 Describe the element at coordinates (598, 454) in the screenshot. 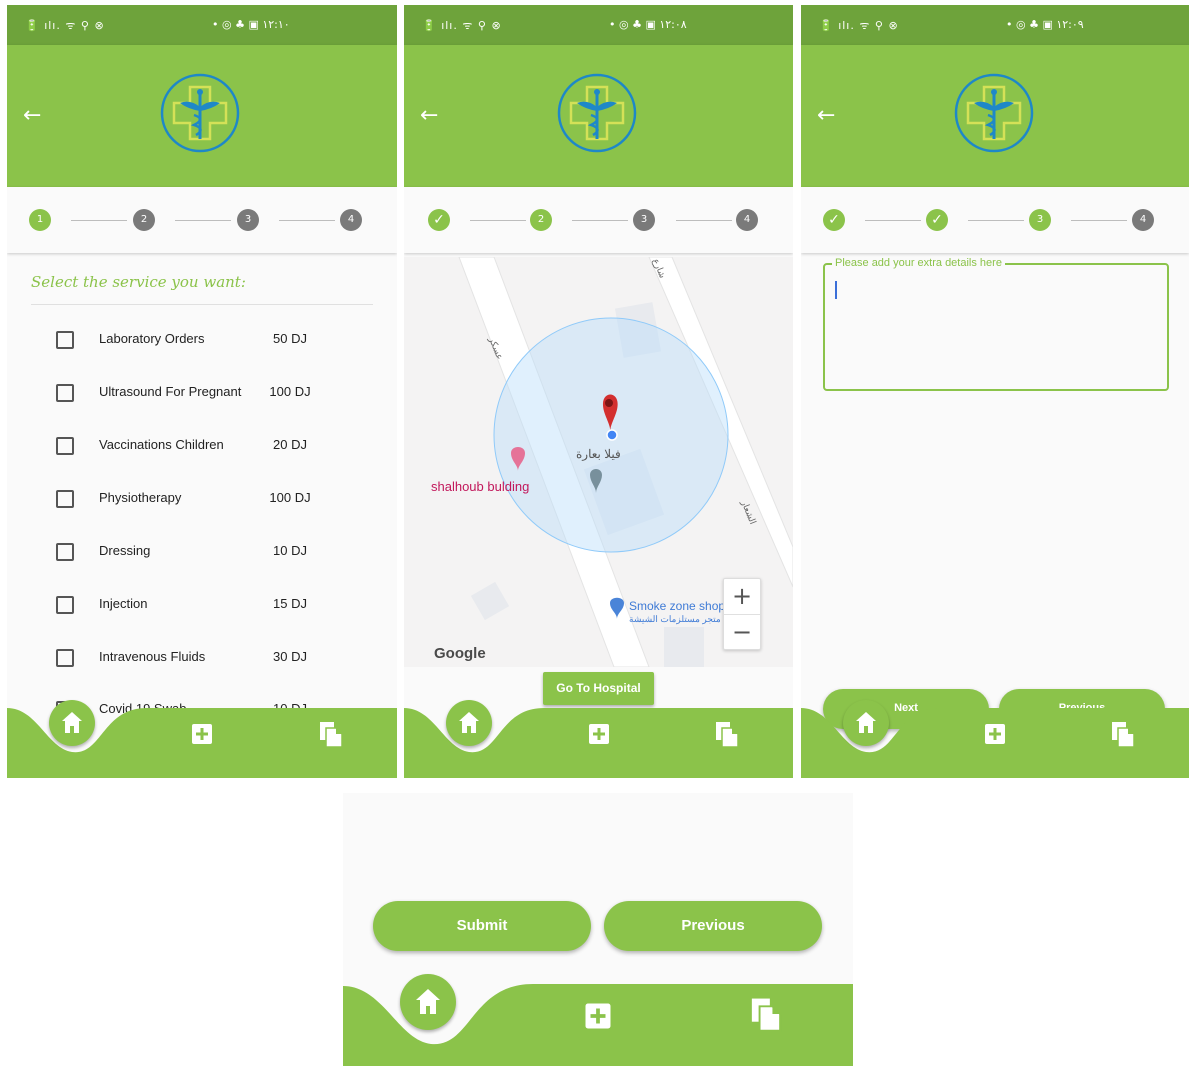

I see `map-label-villa: فيلا بعارة` at that location.